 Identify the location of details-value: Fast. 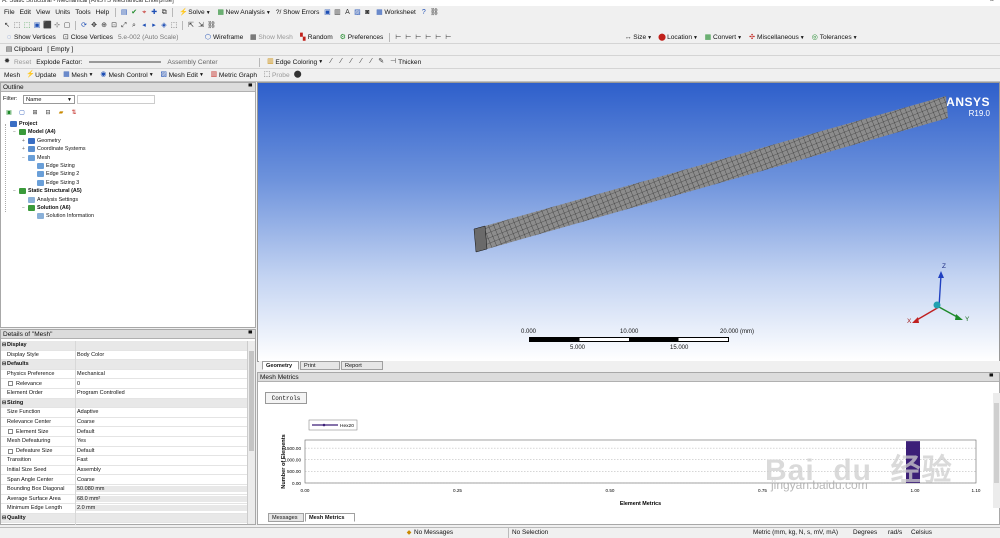
(82, 460).